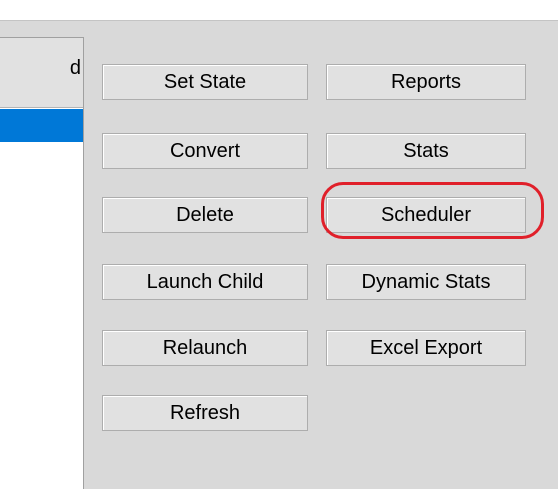  I want to click on reports-button: Reports, so click(426, 82).